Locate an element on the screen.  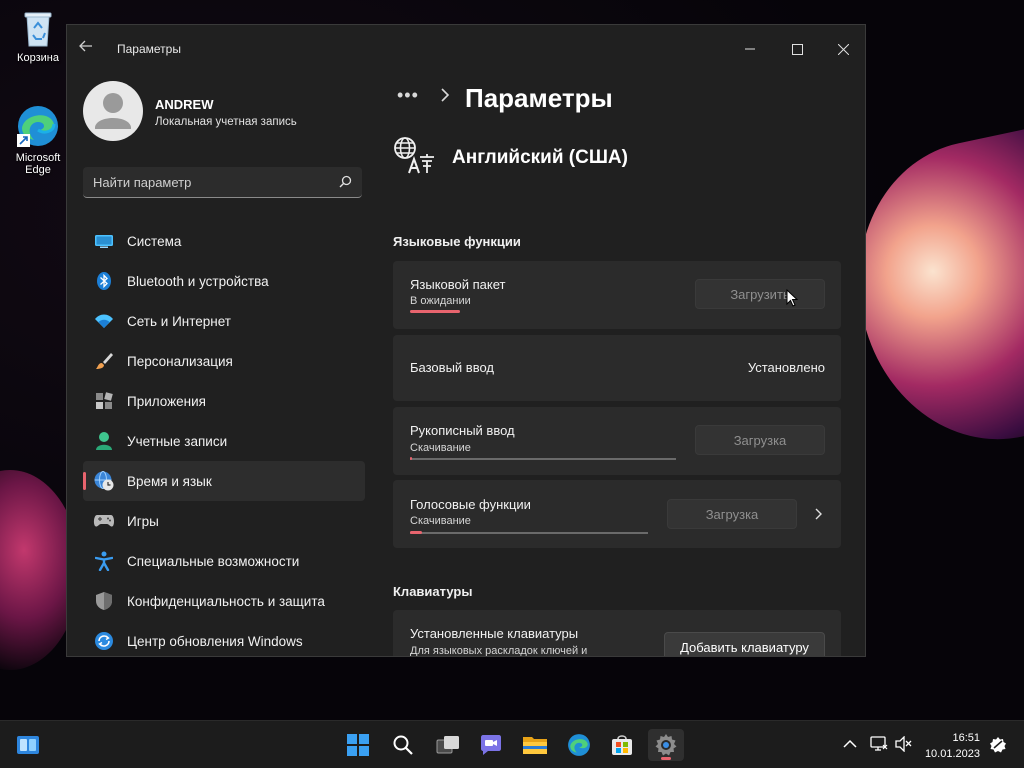
sidebar-item-time-language: Время и язык is located at coordinates (224, 481).